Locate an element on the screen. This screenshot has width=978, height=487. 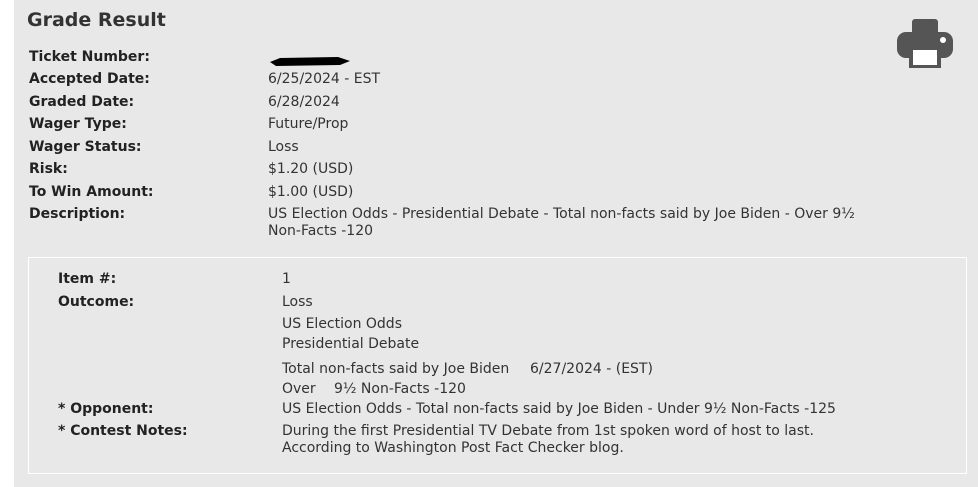
item-number-label: Item #: is located at coordinates (87, 279).